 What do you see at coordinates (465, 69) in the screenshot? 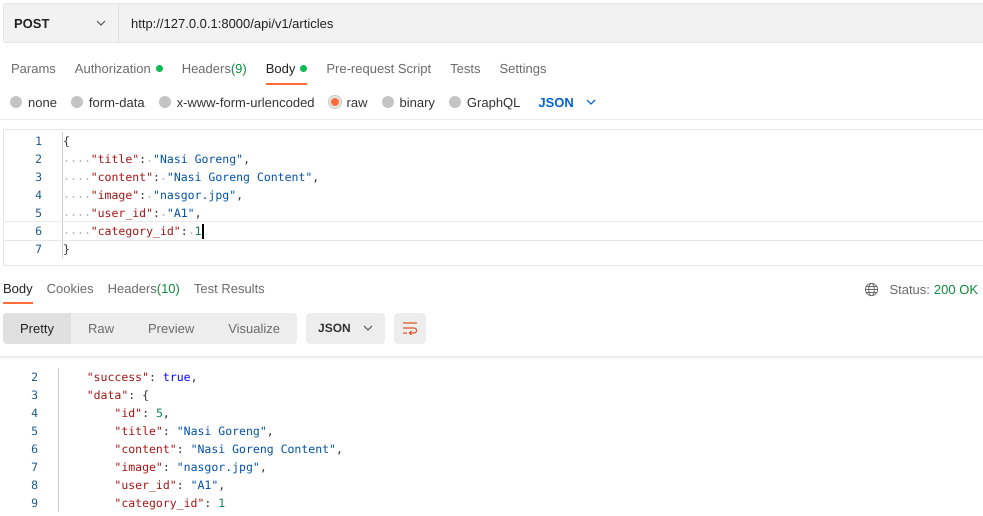
I see `request-tab: Tests` at bounding box center [465, 69].